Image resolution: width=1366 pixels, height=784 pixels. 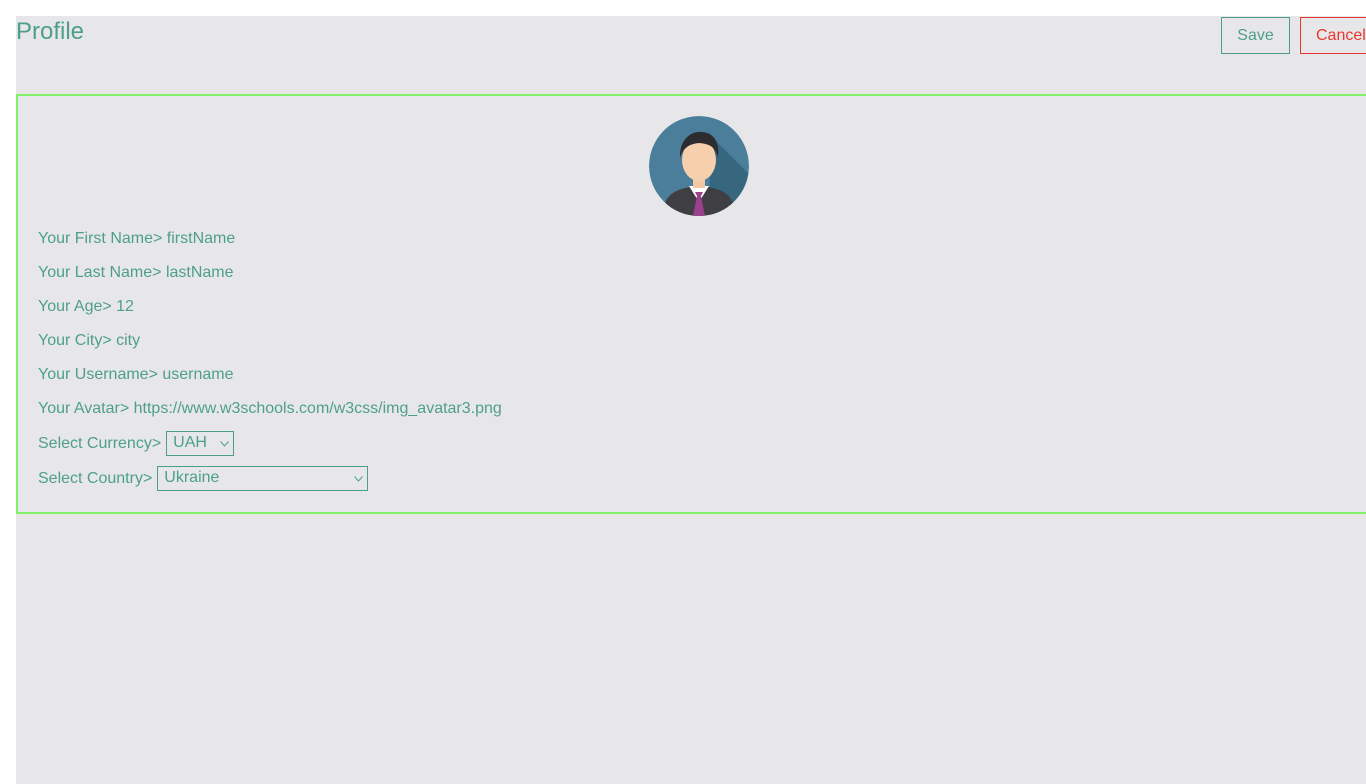 What do you see at coordinates (95, 478) in the screenshot?
I see `country-label: Select Country>` at bounding box center [95, 478].